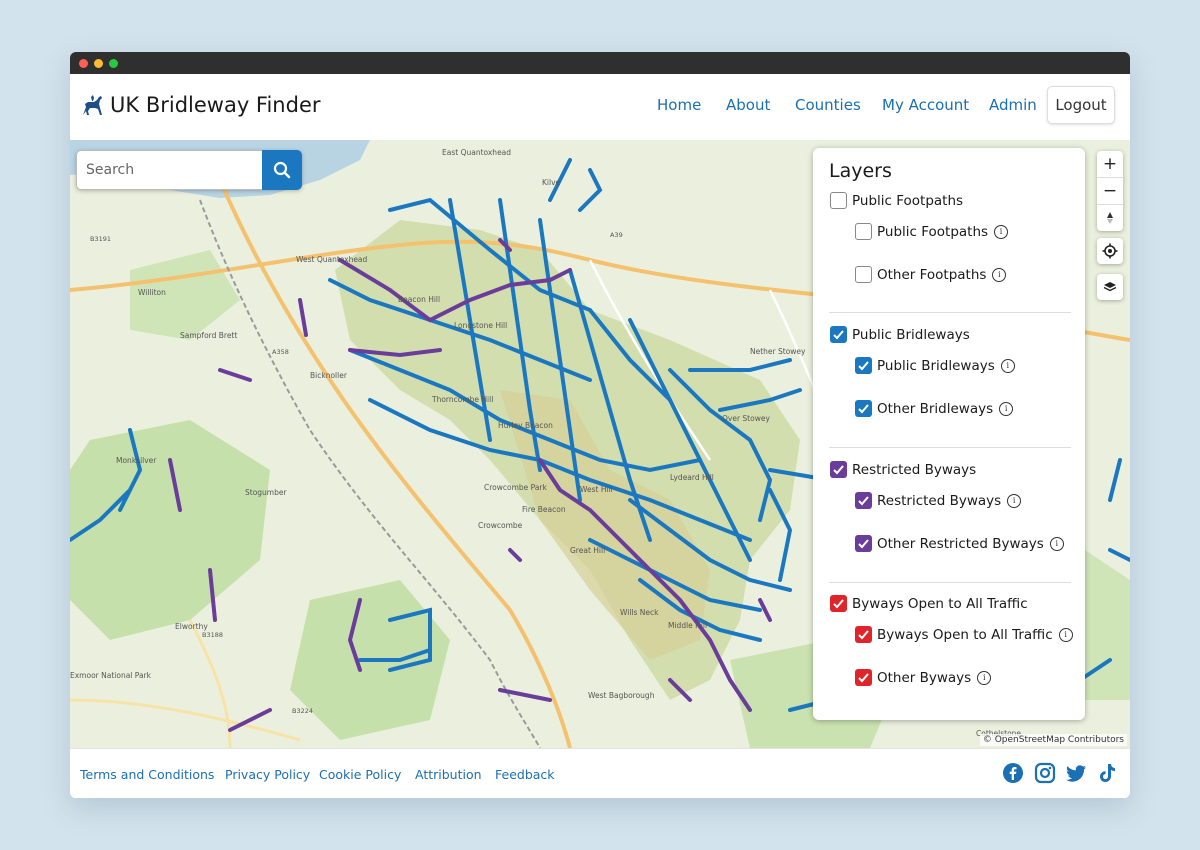 This screenshot has width=1200, height=850. I want to click on nav-admin: Admin, so click(1013, 105).